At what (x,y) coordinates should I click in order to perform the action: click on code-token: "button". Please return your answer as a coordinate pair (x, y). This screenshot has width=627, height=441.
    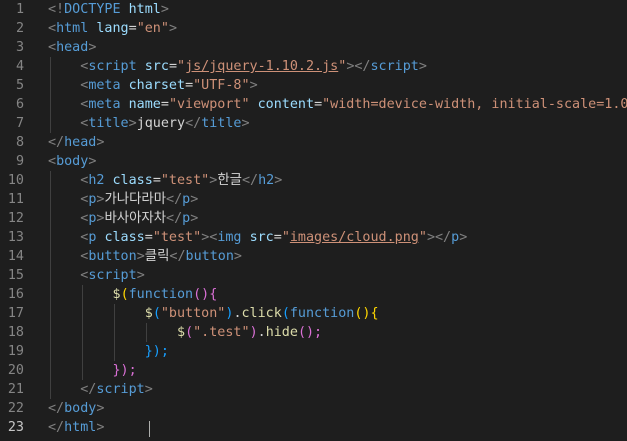
    Looking at the image, I should click on (193, 313).